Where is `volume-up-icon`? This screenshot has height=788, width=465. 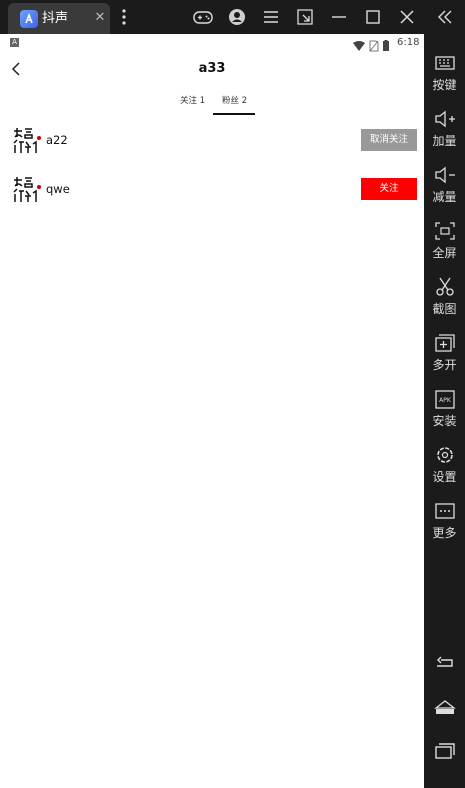 volume-up-icon is located at coordinates (445, 119).